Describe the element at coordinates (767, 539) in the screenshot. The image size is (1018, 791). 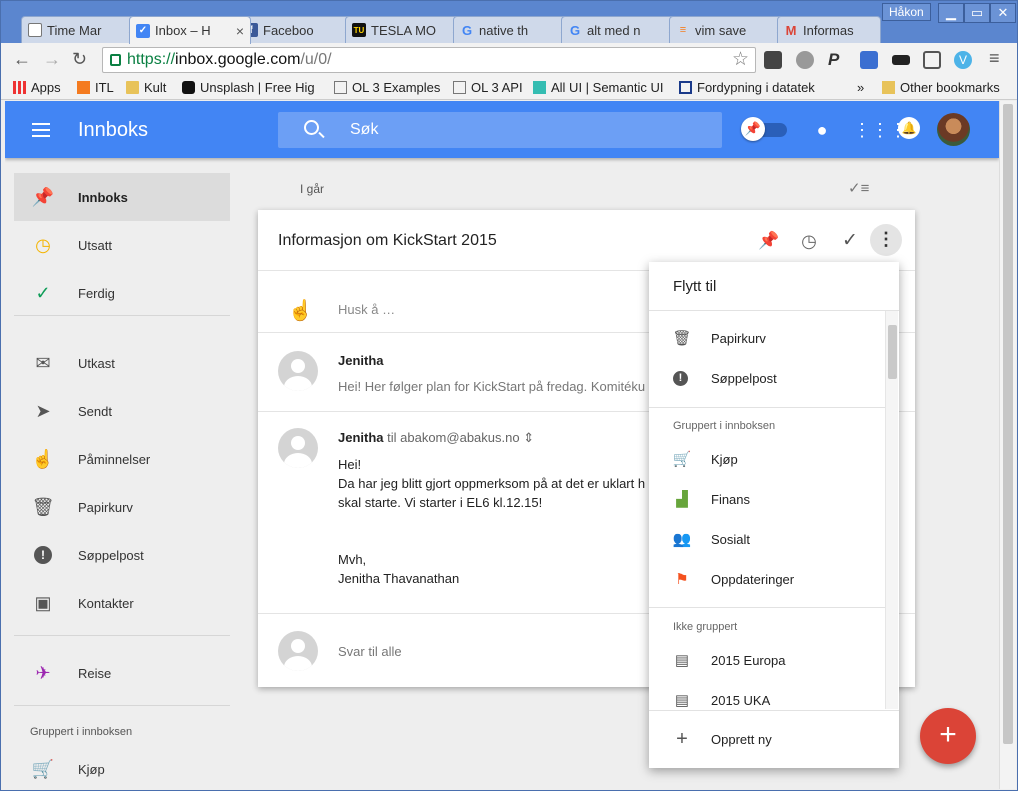
I see `move-to-item: 👥 Sosialt` at that location.